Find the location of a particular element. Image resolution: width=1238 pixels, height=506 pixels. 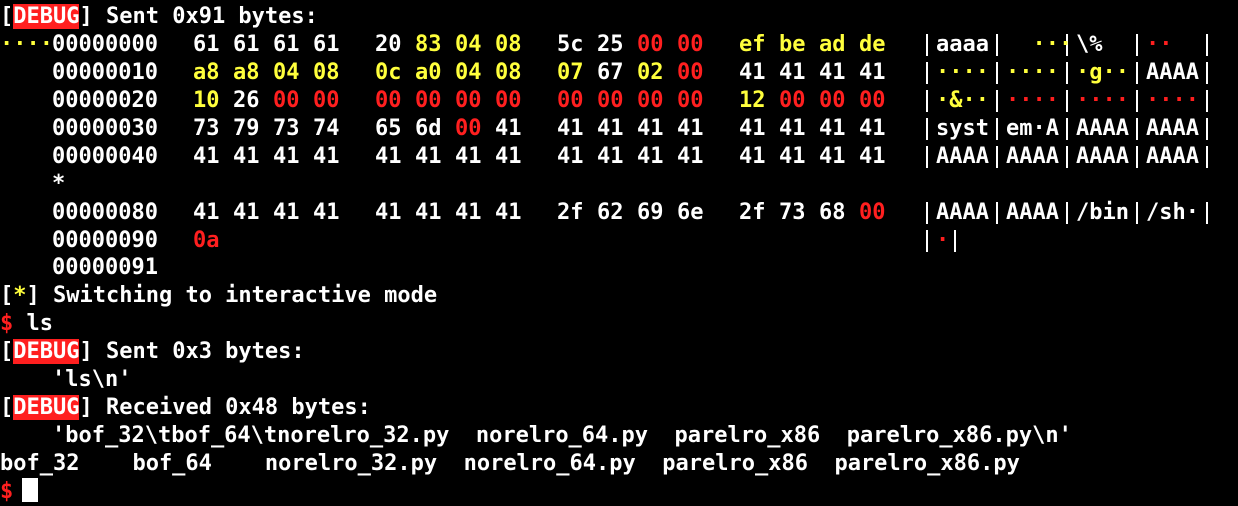

hex-byte: 6e is located at coordinates (690, 212).